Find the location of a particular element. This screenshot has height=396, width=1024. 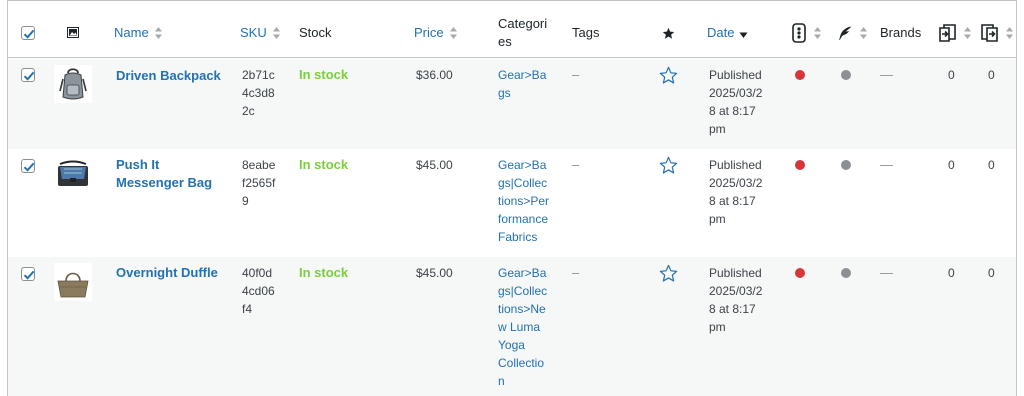

col-tags-header: Tags is located at coordinates (586, 32).